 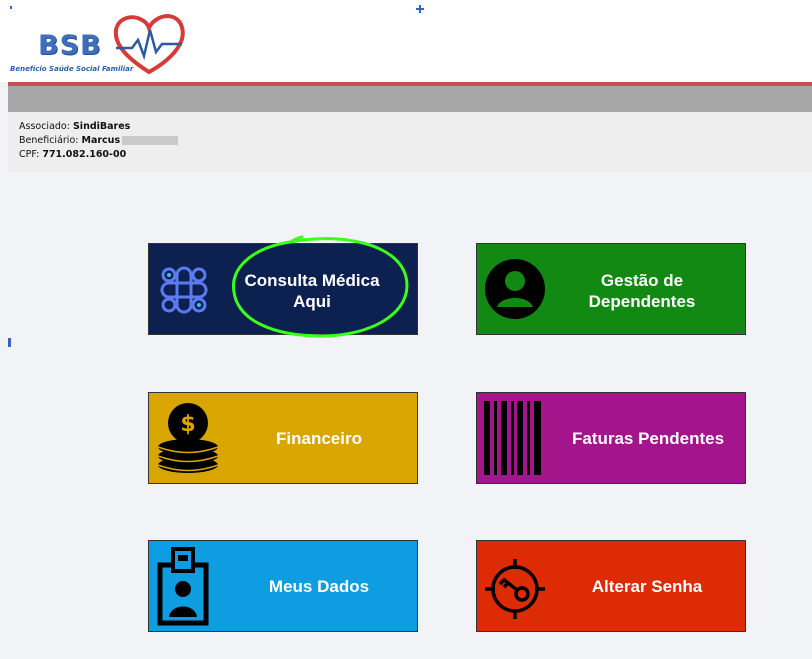 What do you see at coordinates (420, 9) in the screenshot?
I see `blue-tick` at bounding box center [420, 9].